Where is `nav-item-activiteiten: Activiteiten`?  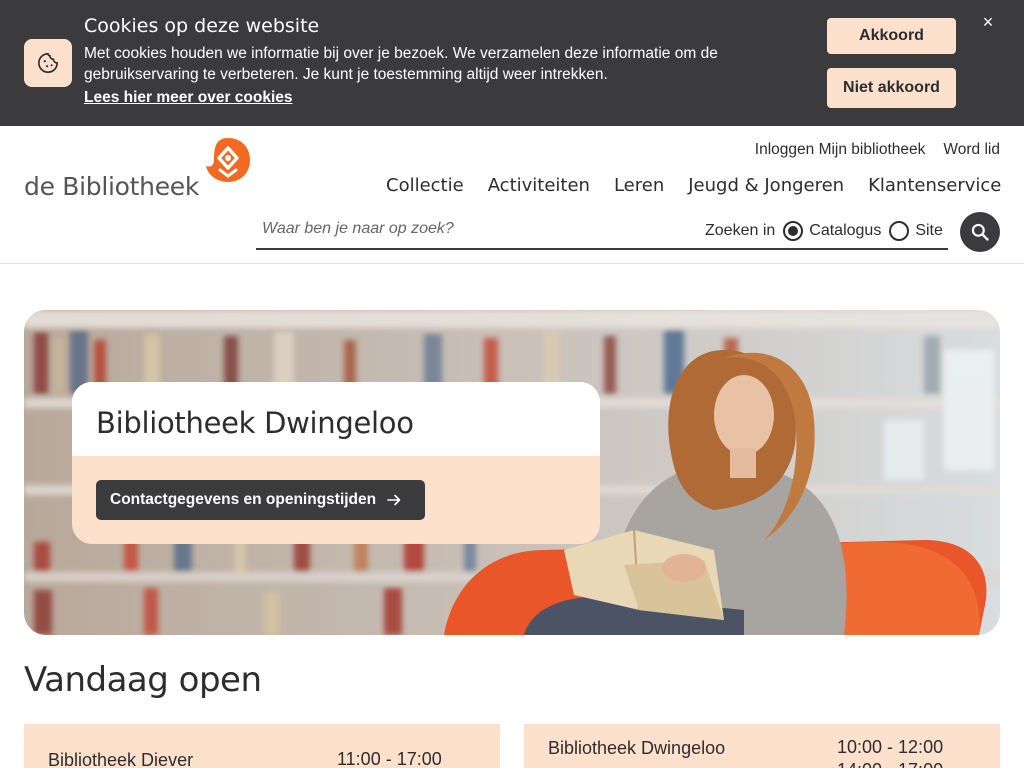
nav-item-activiteiten: Activiteiten is located at coordinates (539, 185).